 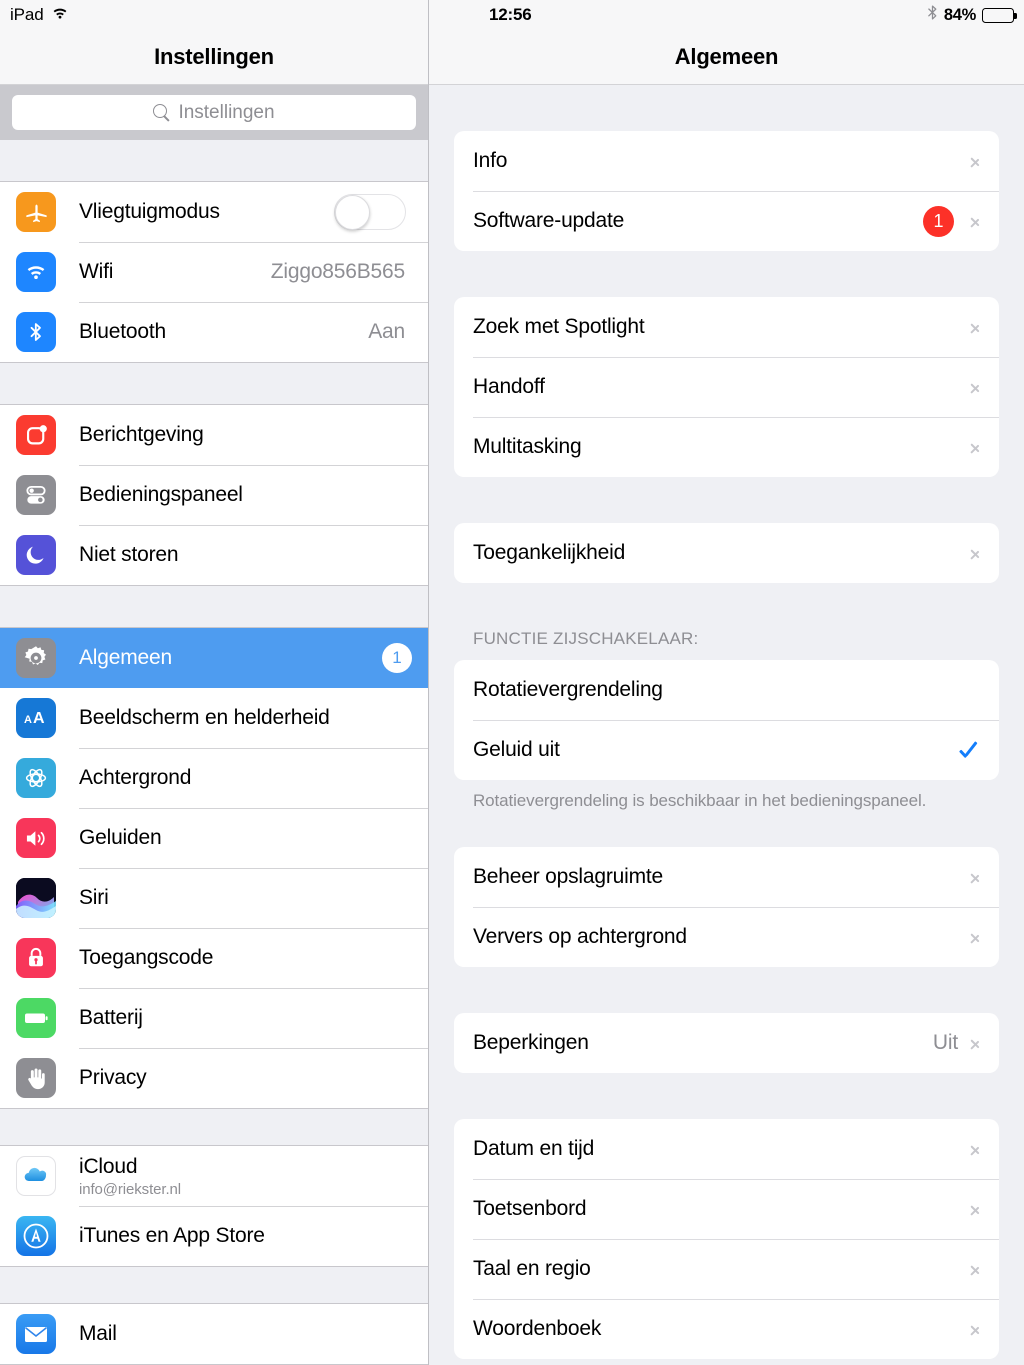 I want to click on sidebar-item-label: Bluetooth, so click(x=122, y=331).